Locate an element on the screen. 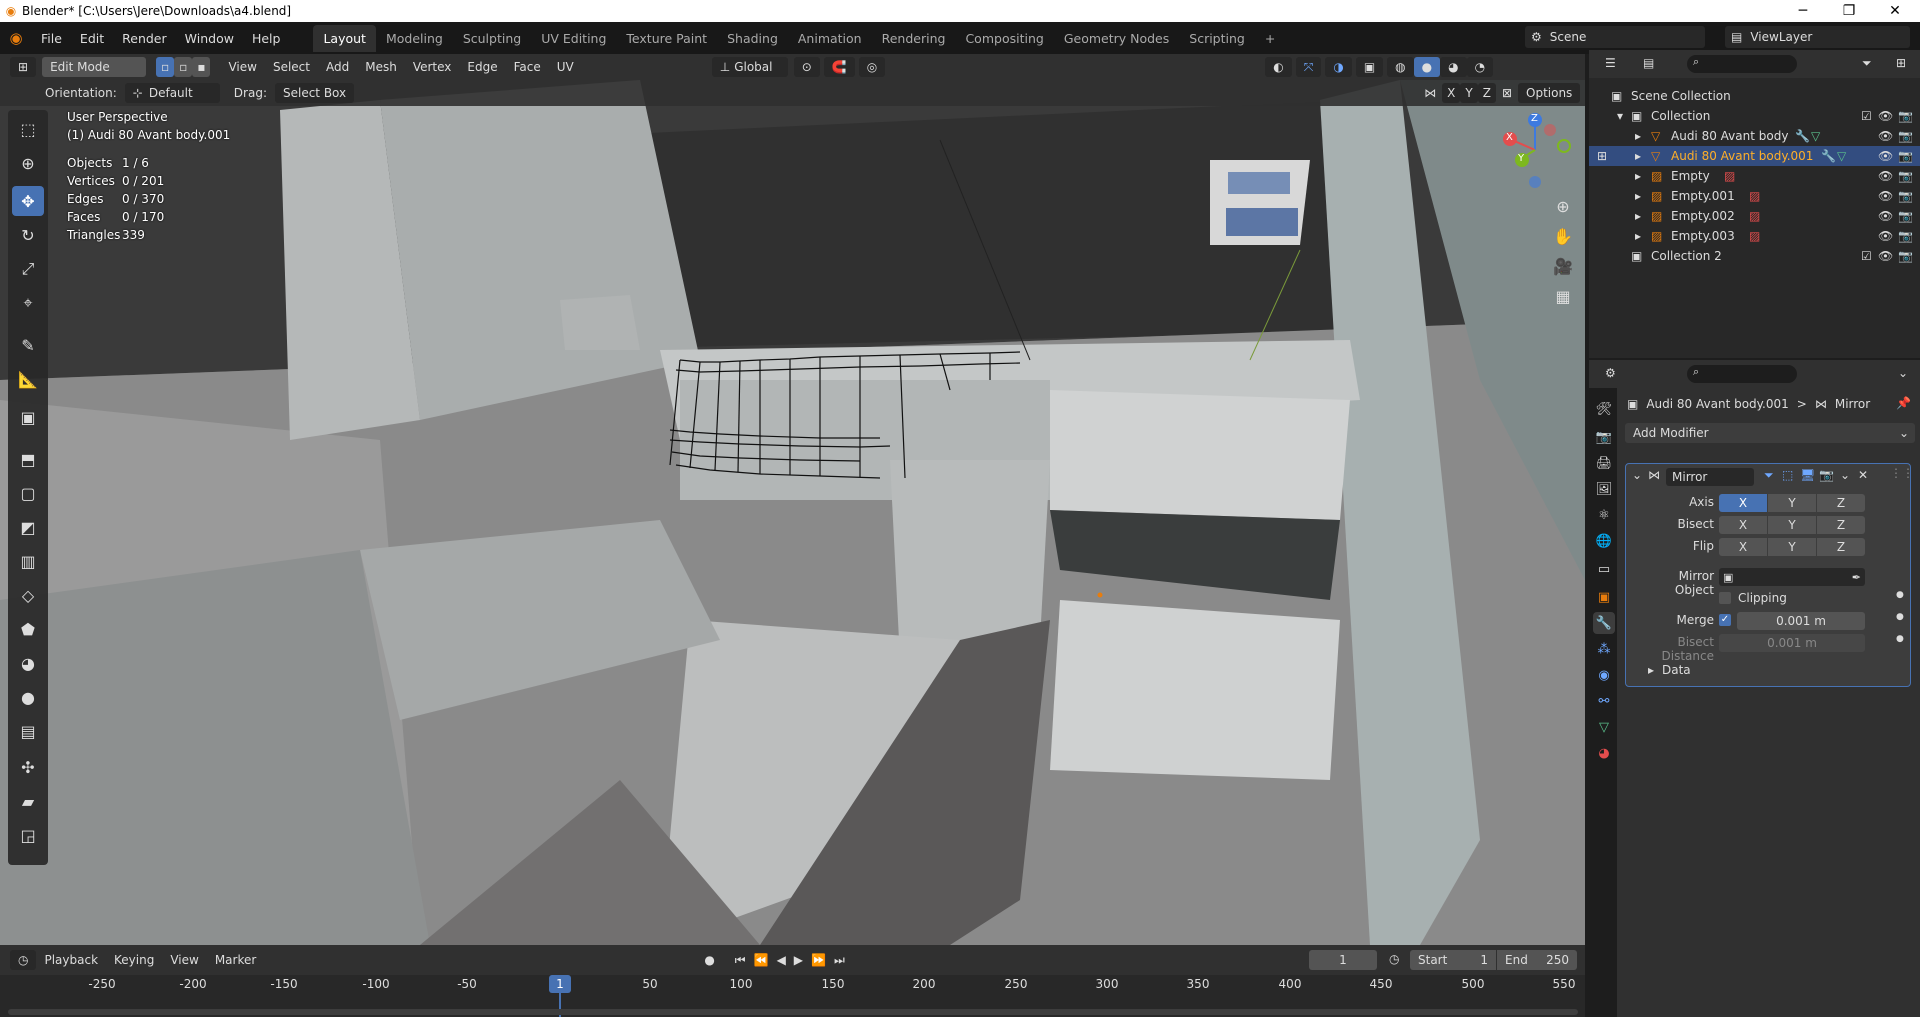 This screenshot has width=1920, height=1017. realtime-toggle-icon: 🖥 is located at coordinates (1807, 475).